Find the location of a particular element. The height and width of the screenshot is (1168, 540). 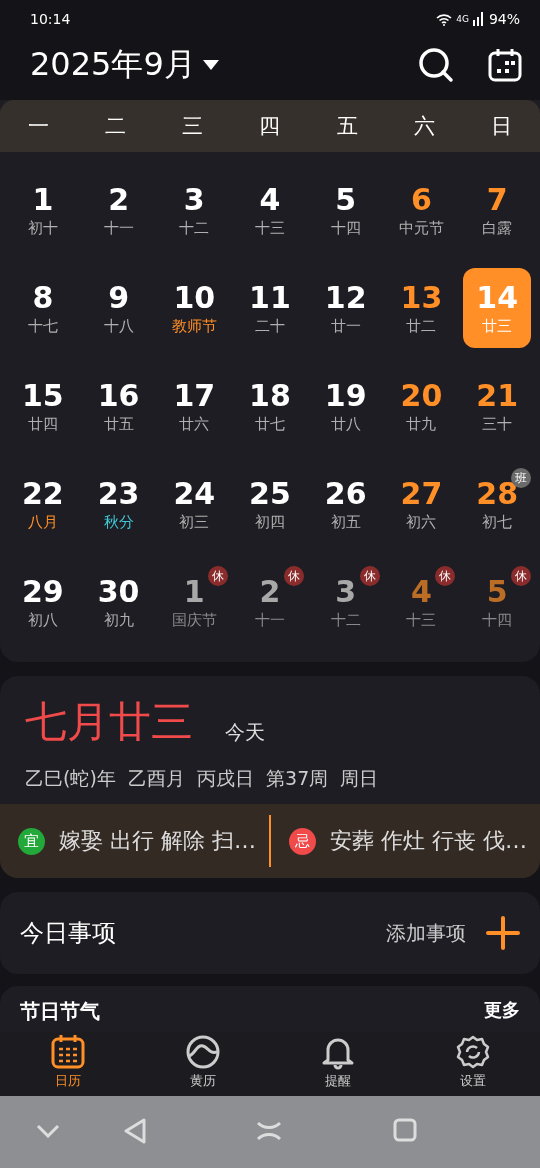

lunar-date-title: 七月廿三 is located at coordinates (109, 722).